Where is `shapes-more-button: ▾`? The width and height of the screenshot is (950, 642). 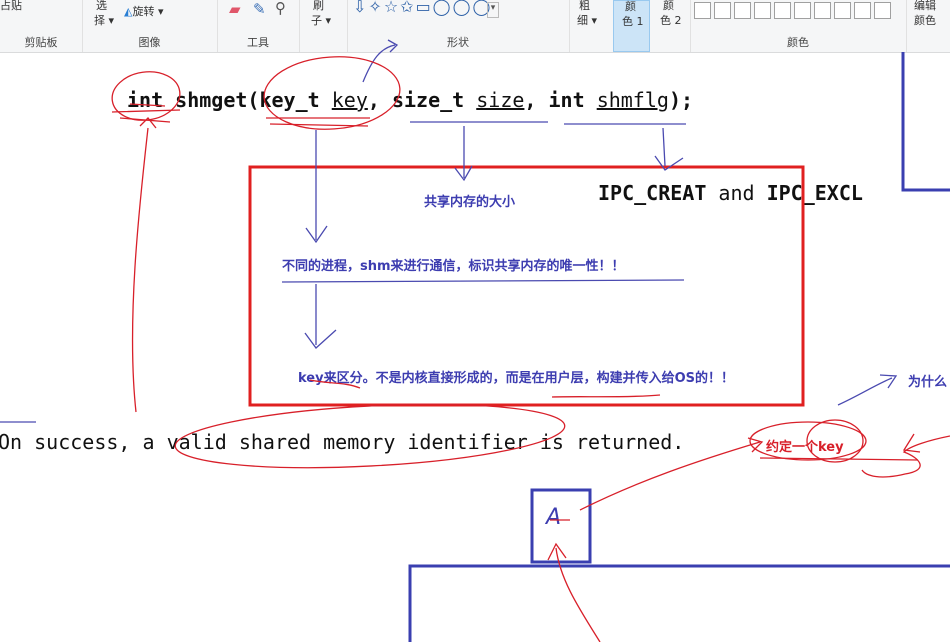
shapes-more-button: ▾ is located at coordinates (493, 10).